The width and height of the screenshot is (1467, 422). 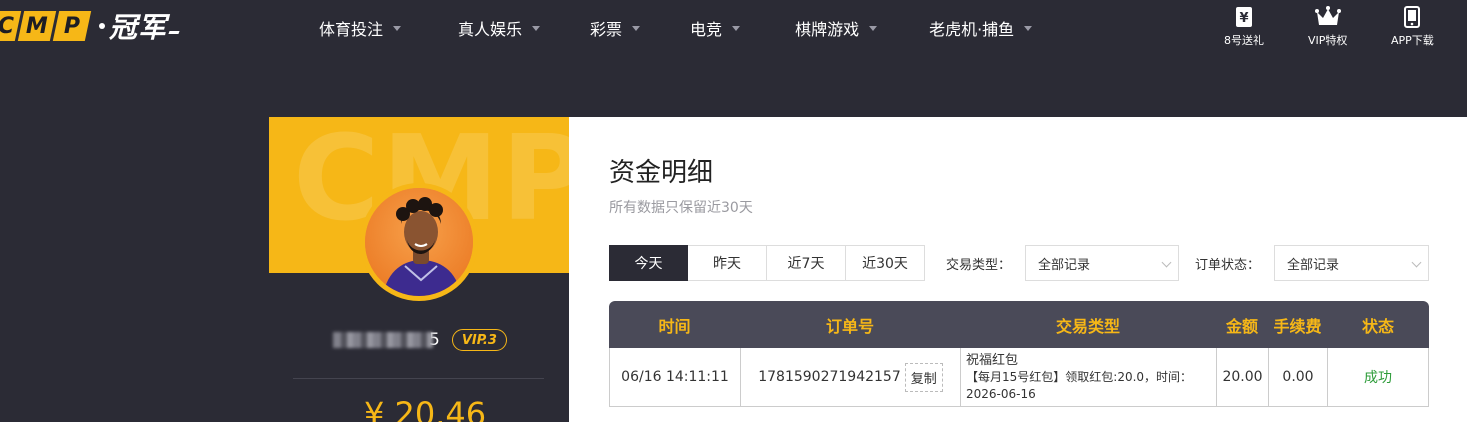 What do you see at coordinates (1087, 326) in the screenshot?
I see `column-header-transaction-type: 交易类型` at bounding box center [1087, 326].